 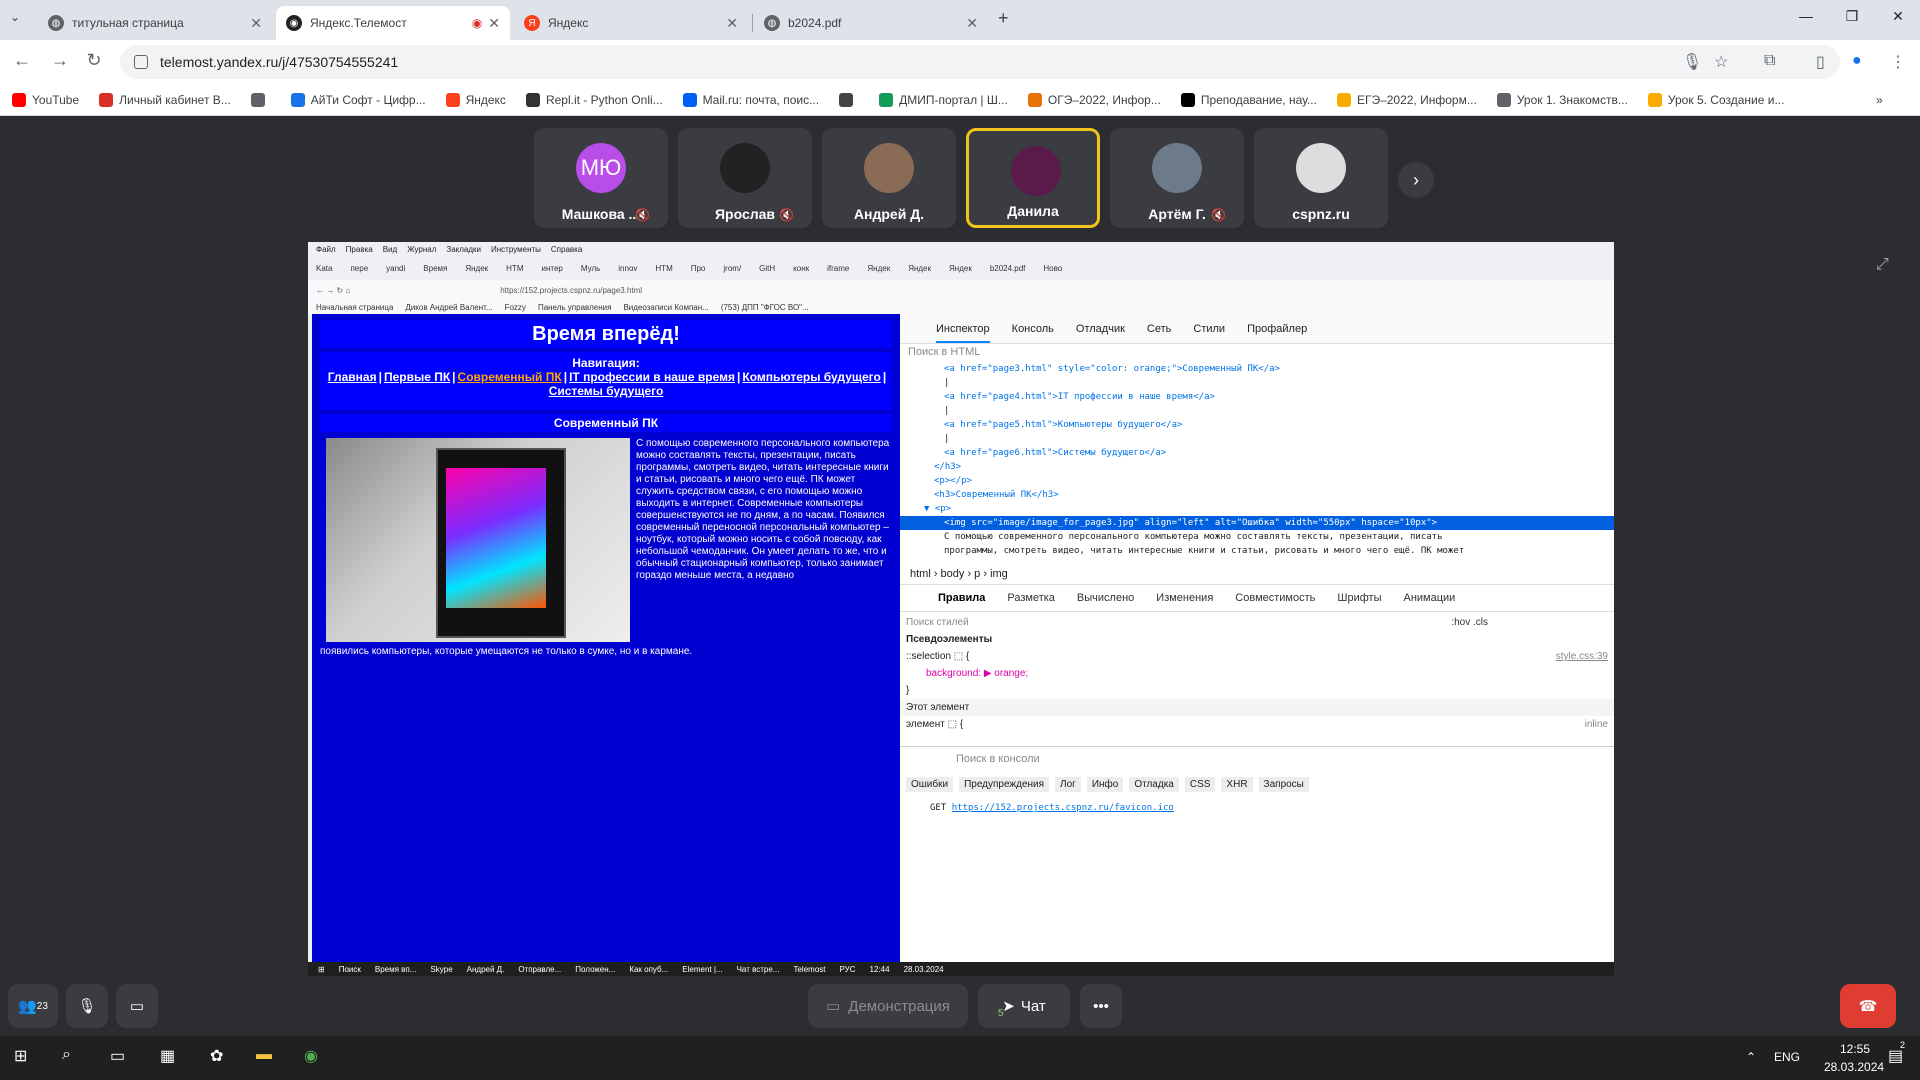 What do you see at coordinates (1177, 178) in the screenshot?
I see `participant-tile: Артём Г. 🔇` at bounding box center [1177, 178].